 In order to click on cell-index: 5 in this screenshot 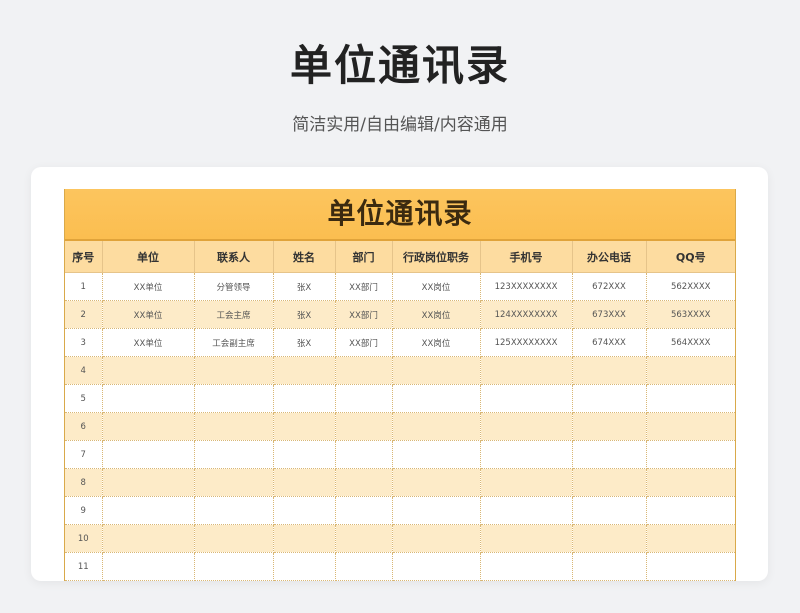, I will do `click(84, 398)`.